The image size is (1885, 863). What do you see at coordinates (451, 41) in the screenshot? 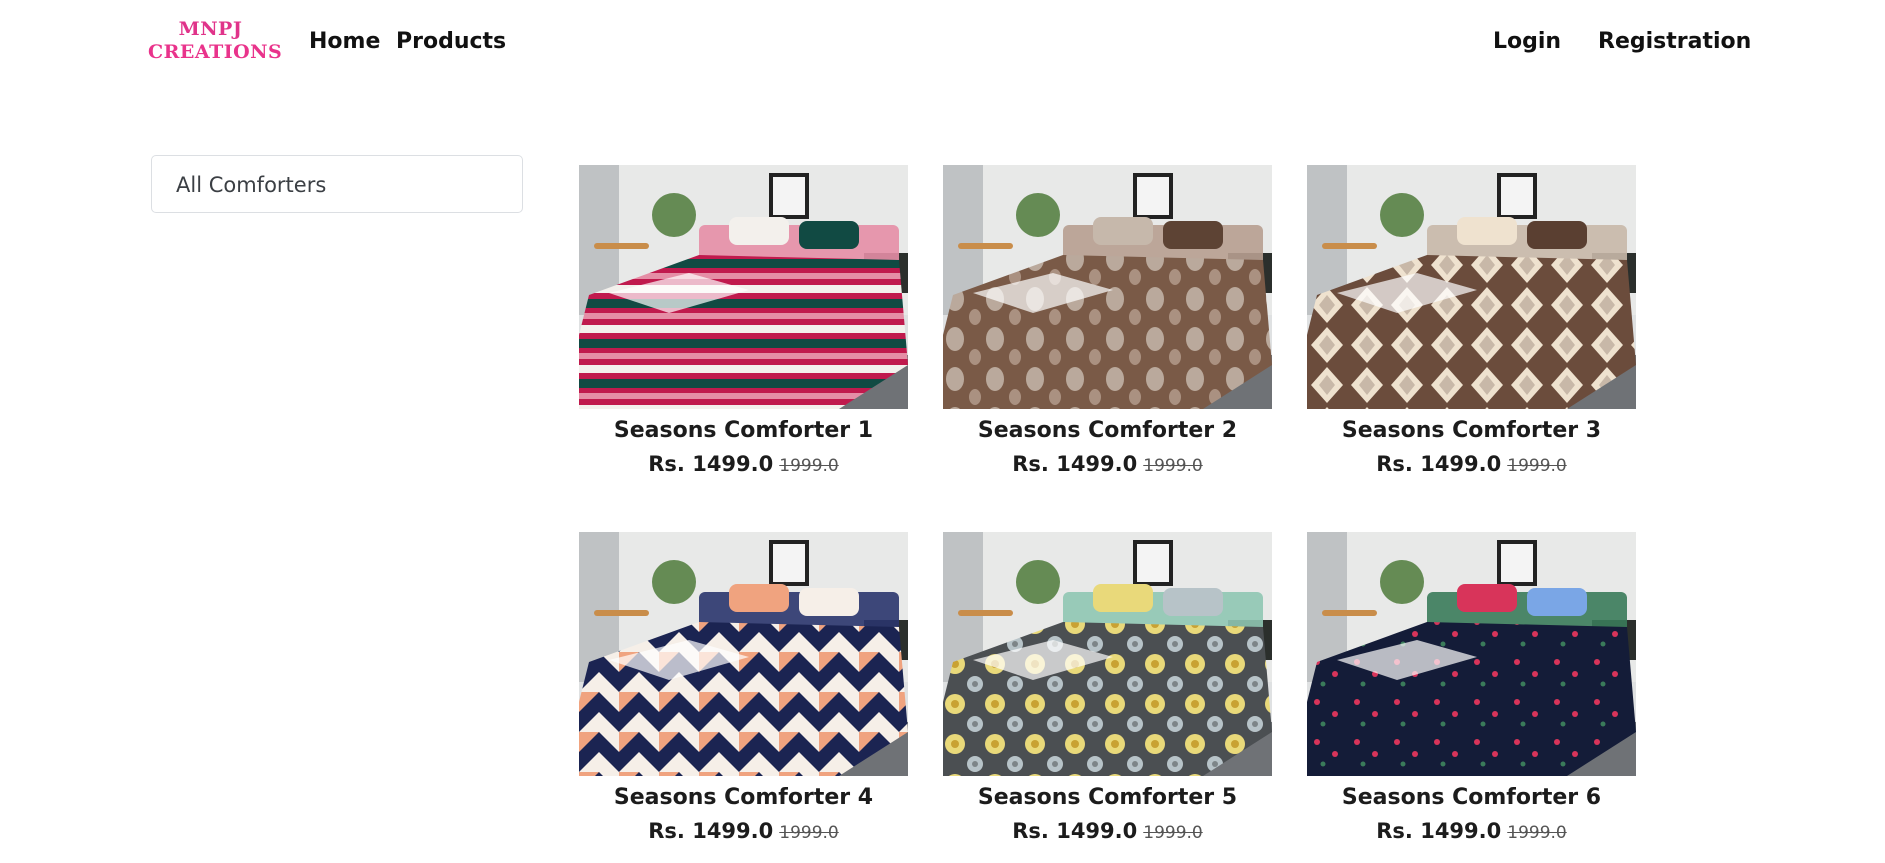
I see `nav-products-link: Products` at bounding box center [451, 41].